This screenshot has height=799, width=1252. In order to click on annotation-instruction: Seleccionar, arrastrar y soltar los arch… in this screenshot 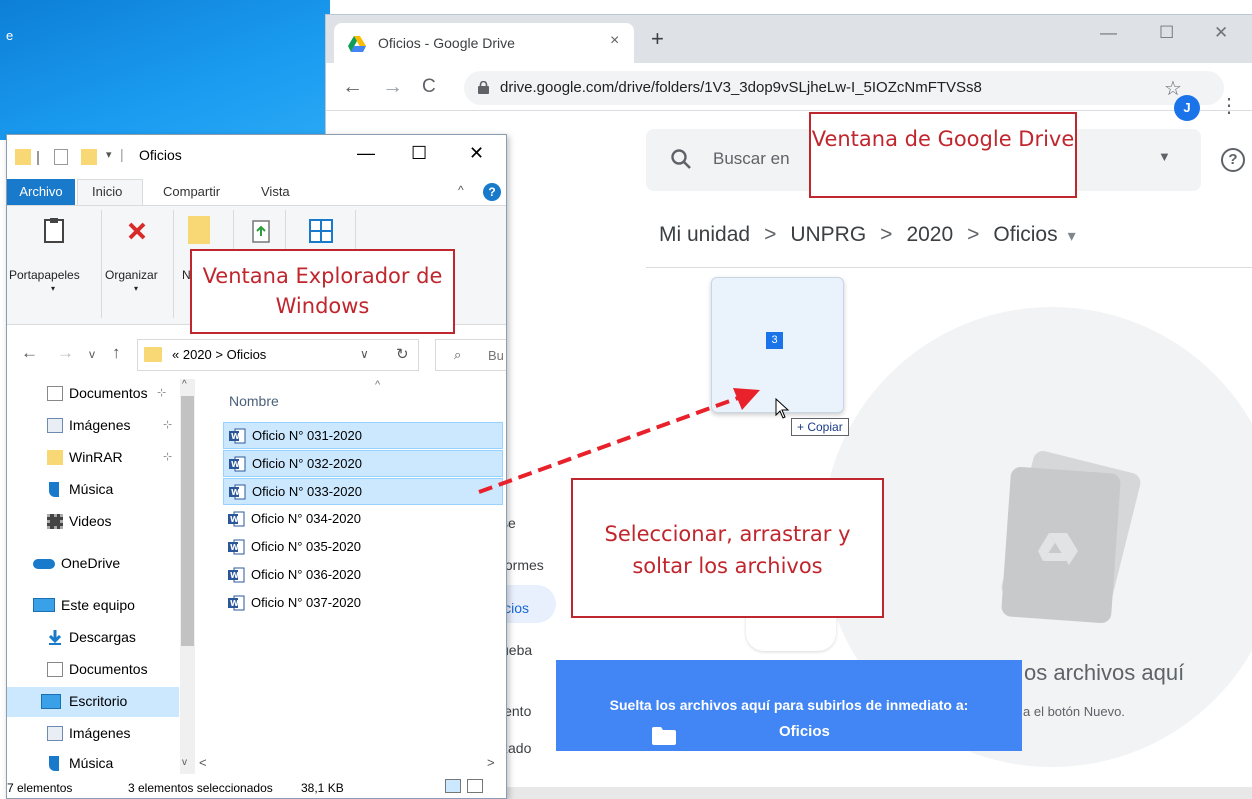, I will do `click(727, 548)`.